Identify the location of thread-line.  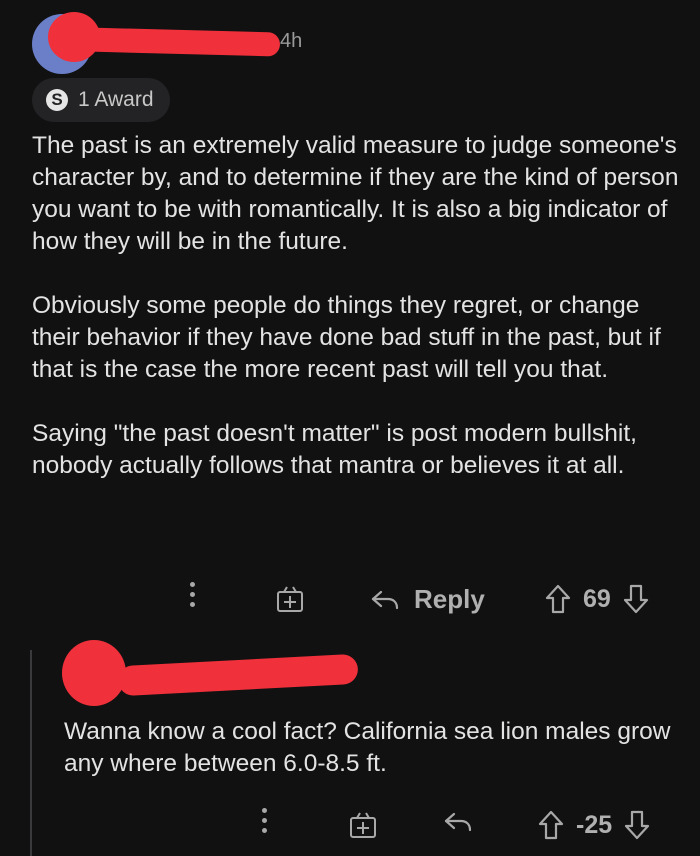
(31, 753).